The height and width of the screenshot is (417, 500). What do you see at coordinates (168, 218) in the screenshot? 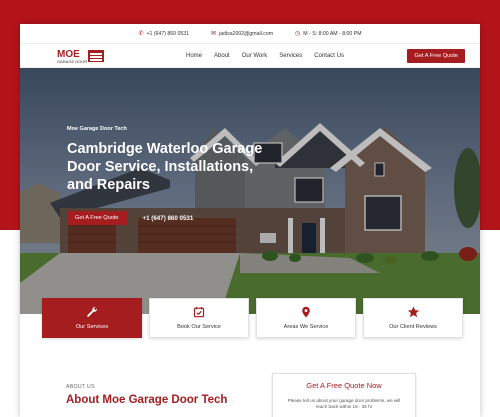
I see `hero-phone-link: +1 (647) 860 0531` at bounding box center [168, 218].